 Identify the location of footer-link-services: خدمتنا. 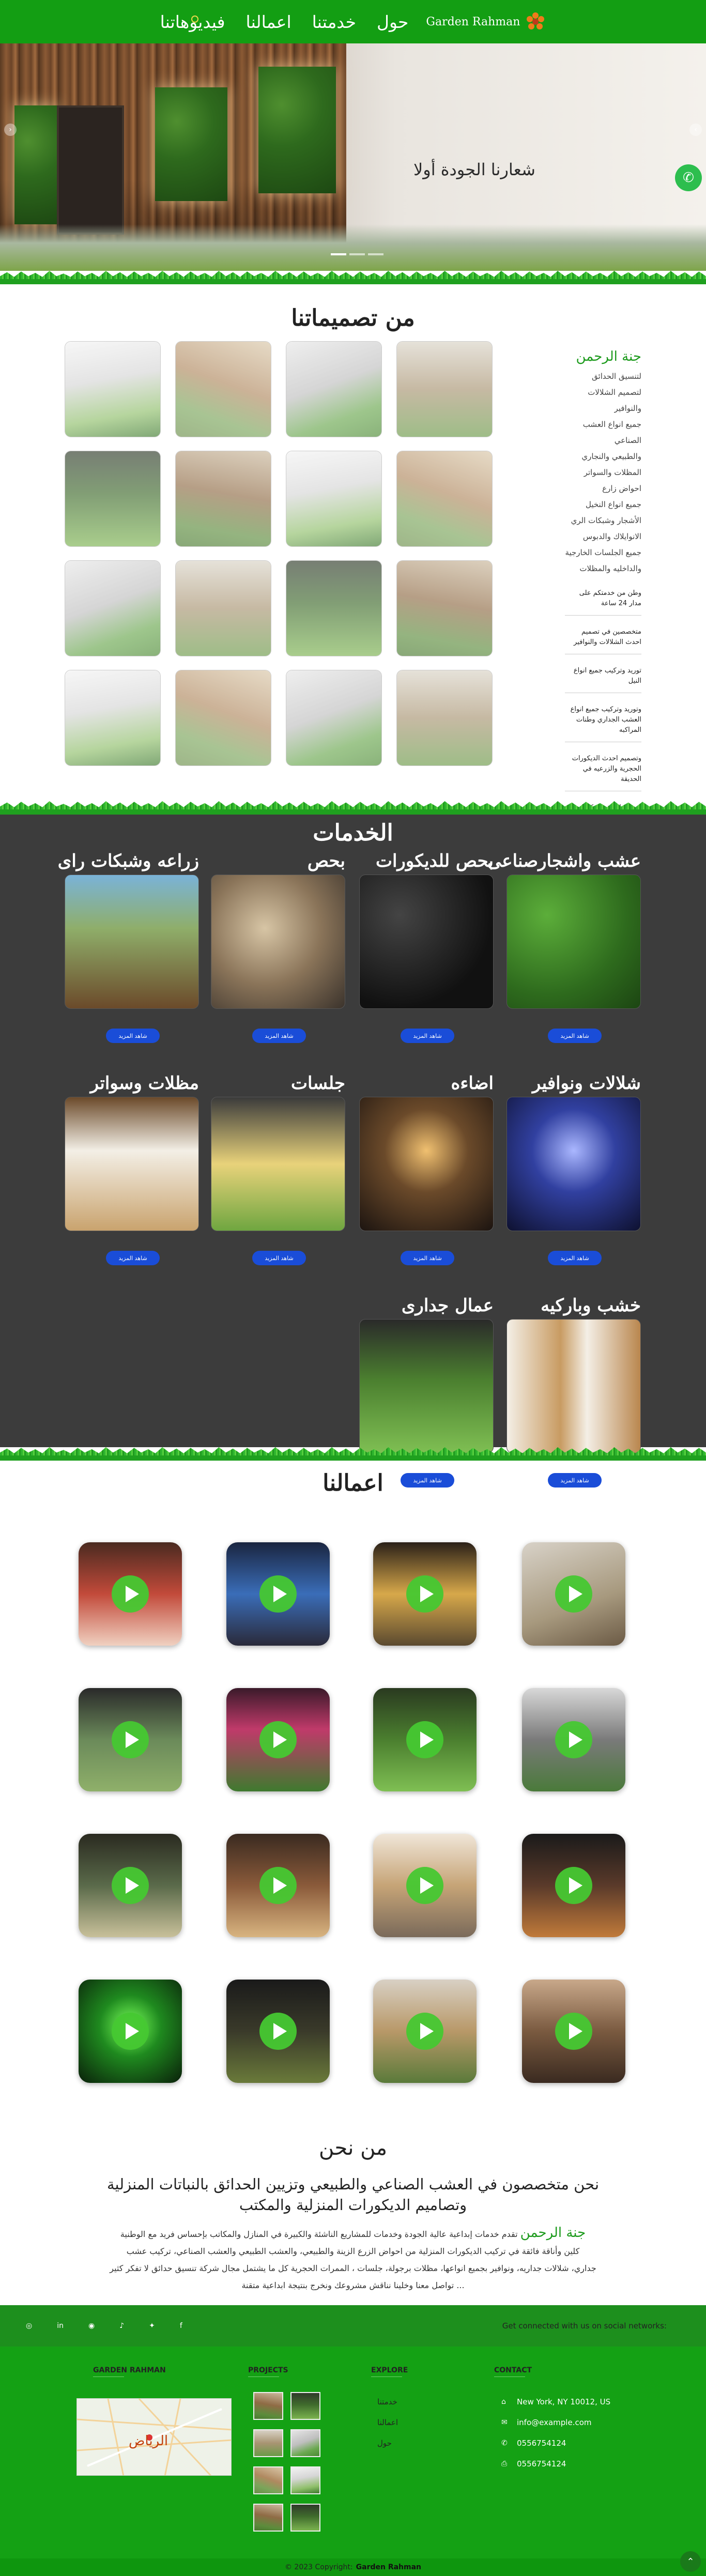
(387, 2402).